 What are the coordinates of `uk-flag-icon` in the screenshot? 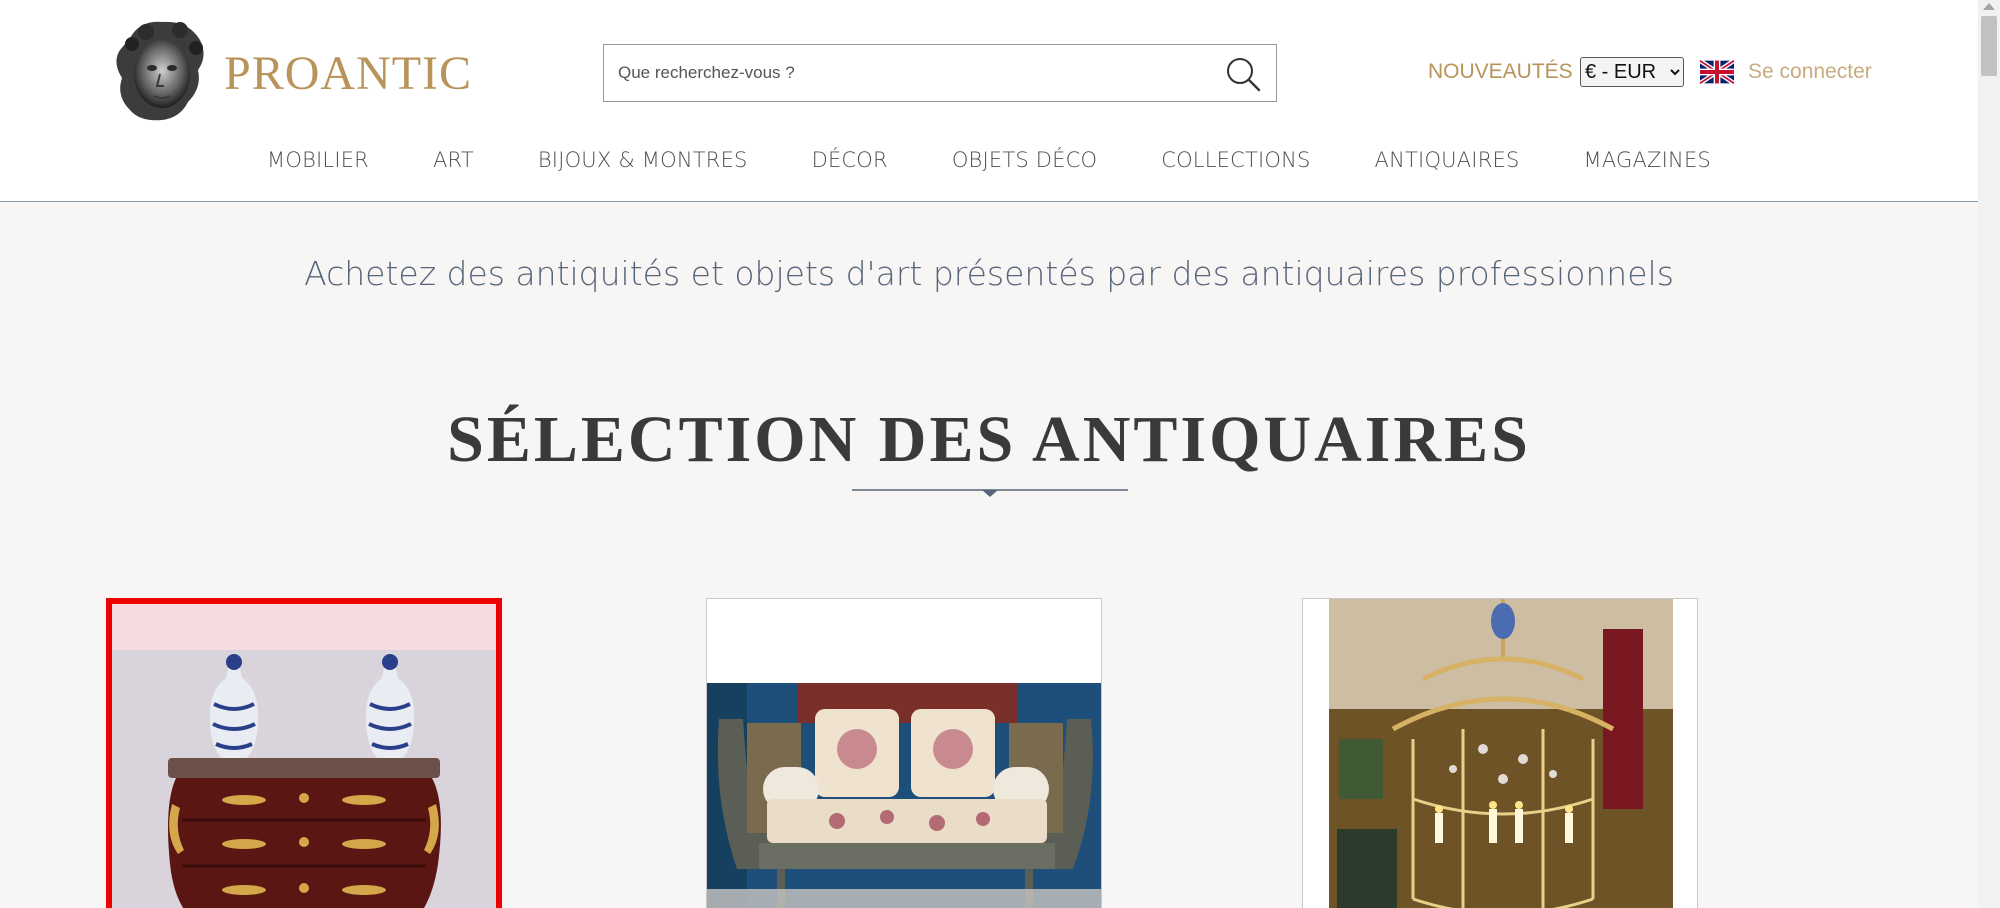 It's located at (1717, 72).